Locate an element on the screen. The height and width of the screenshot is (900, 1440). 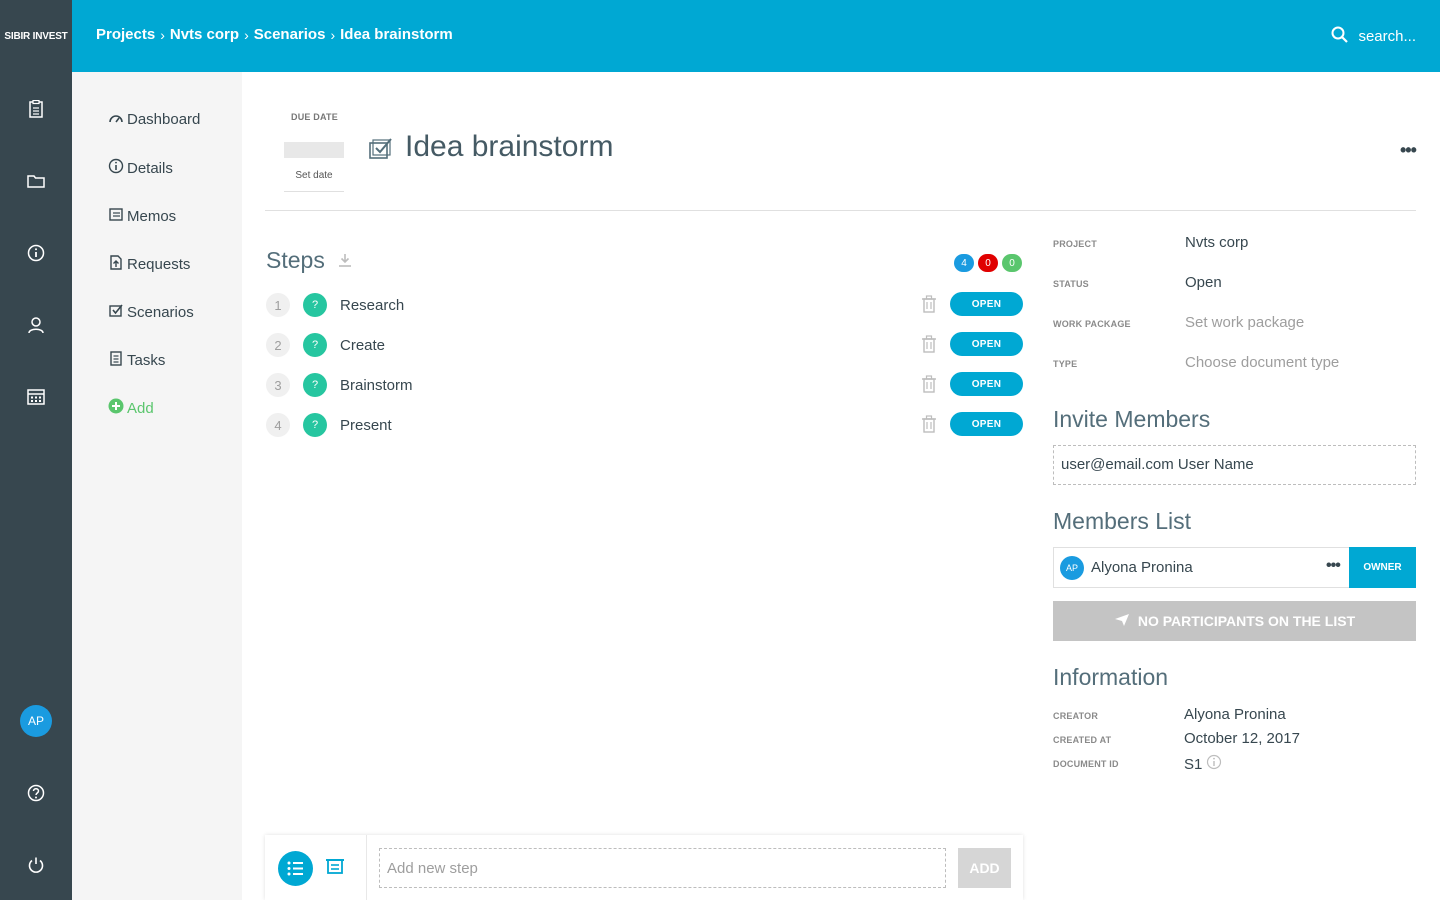
gauge-icon is located at coordinates (116, 119).